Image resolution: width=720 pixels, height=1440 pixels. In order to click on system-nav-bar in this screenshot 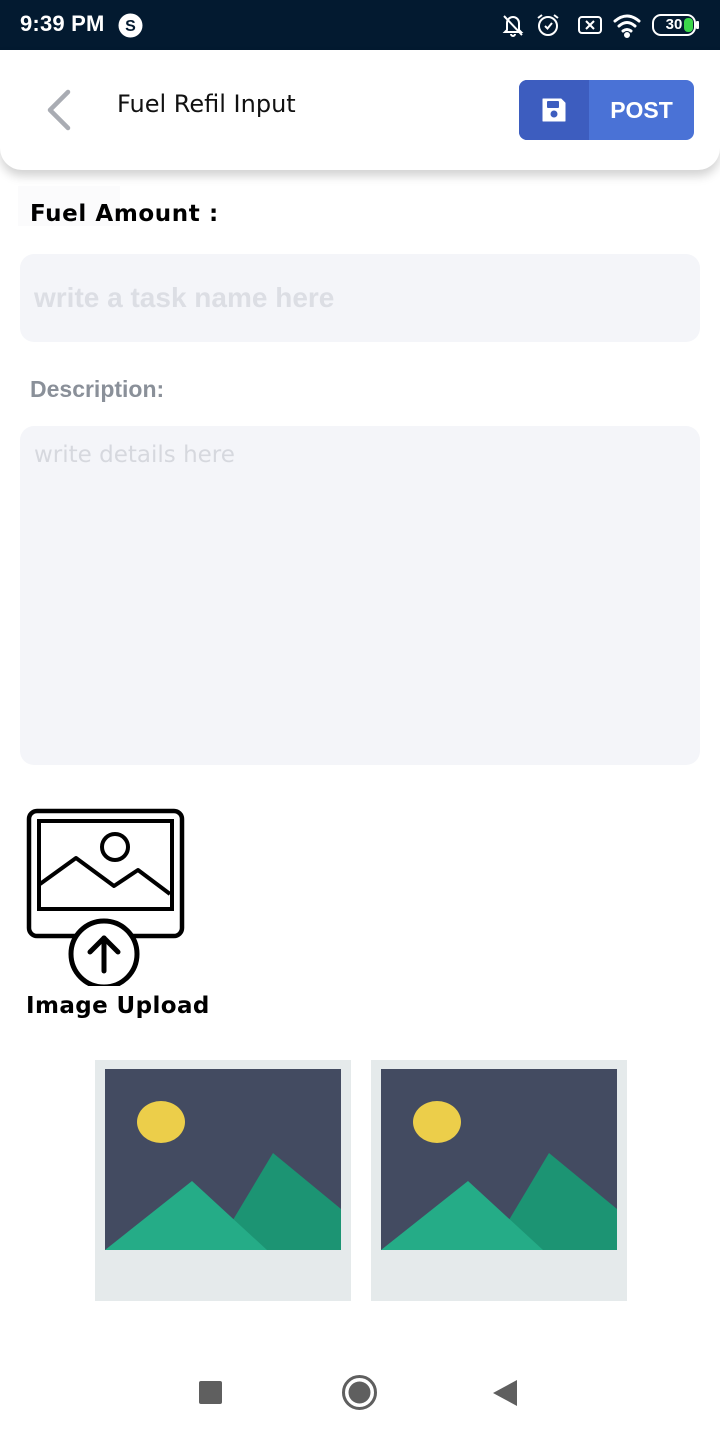, I will do `click(360, 1390)`.